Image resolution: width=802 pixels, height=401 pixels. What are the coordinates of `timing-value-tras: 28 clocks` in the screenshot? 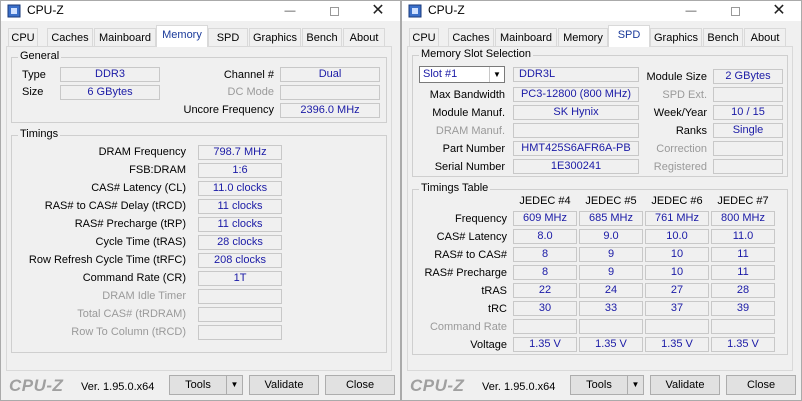 It's located at (240, 242).